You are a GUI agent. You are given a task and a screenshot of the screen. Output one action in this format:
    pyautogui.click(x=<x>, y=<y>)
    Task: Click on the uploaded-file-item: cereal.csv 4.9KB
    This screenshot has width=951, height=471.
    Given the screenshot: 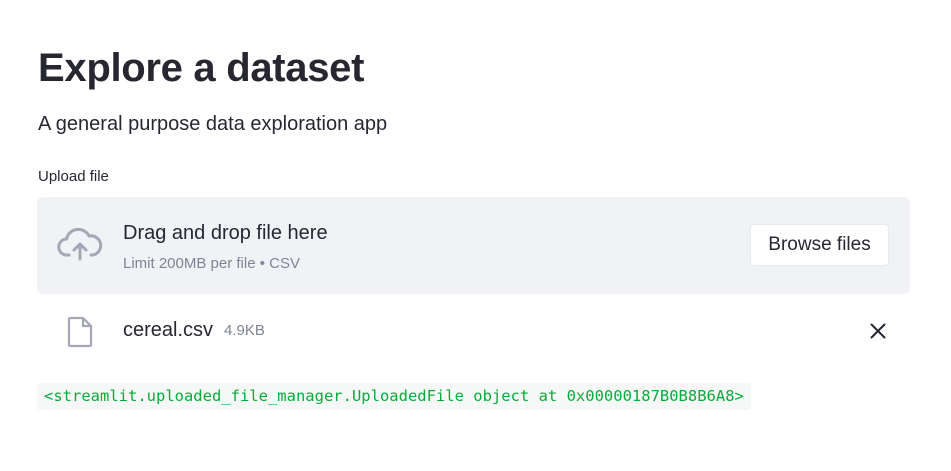 What is the action you would take?
    pyautogui.click(x=473, y=331)
    